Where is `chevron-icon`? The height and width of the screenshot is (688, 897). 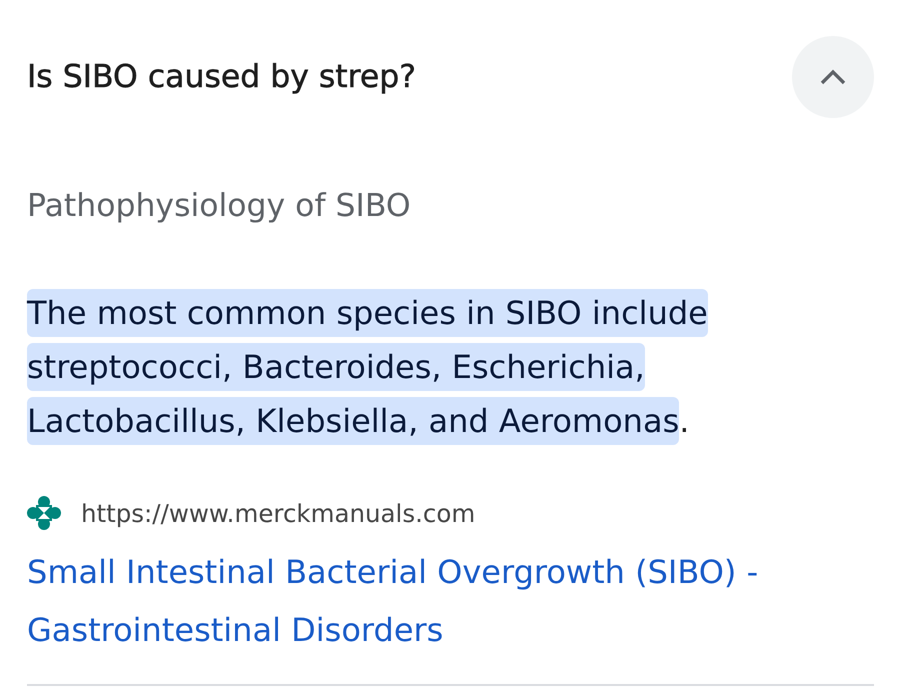 chevron-icon is located at coordinates (833, 77).